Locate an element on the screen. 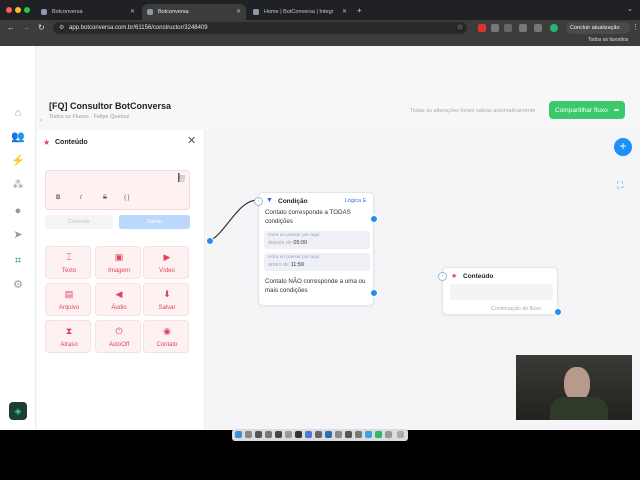  forward-icon: → is located at coordinates (26, 27).